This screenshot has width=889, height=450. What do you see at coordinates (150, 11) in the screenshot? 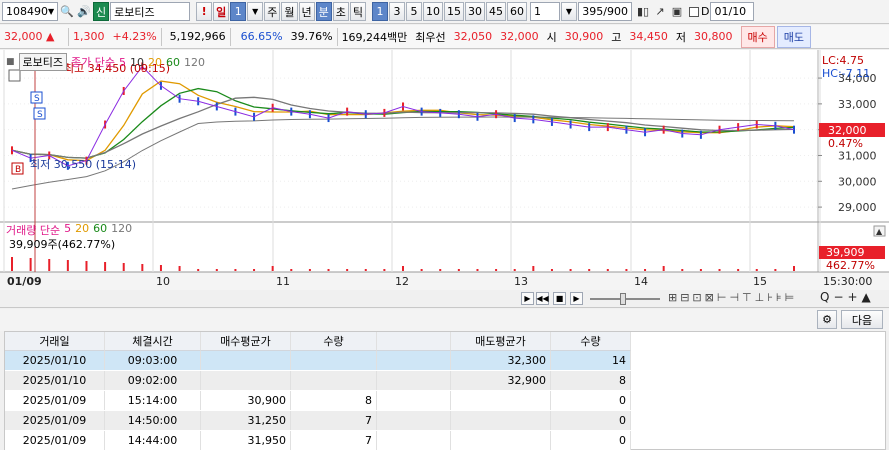
I see `stock-name-field: 로보티즈` at bounding box center [150, 11].